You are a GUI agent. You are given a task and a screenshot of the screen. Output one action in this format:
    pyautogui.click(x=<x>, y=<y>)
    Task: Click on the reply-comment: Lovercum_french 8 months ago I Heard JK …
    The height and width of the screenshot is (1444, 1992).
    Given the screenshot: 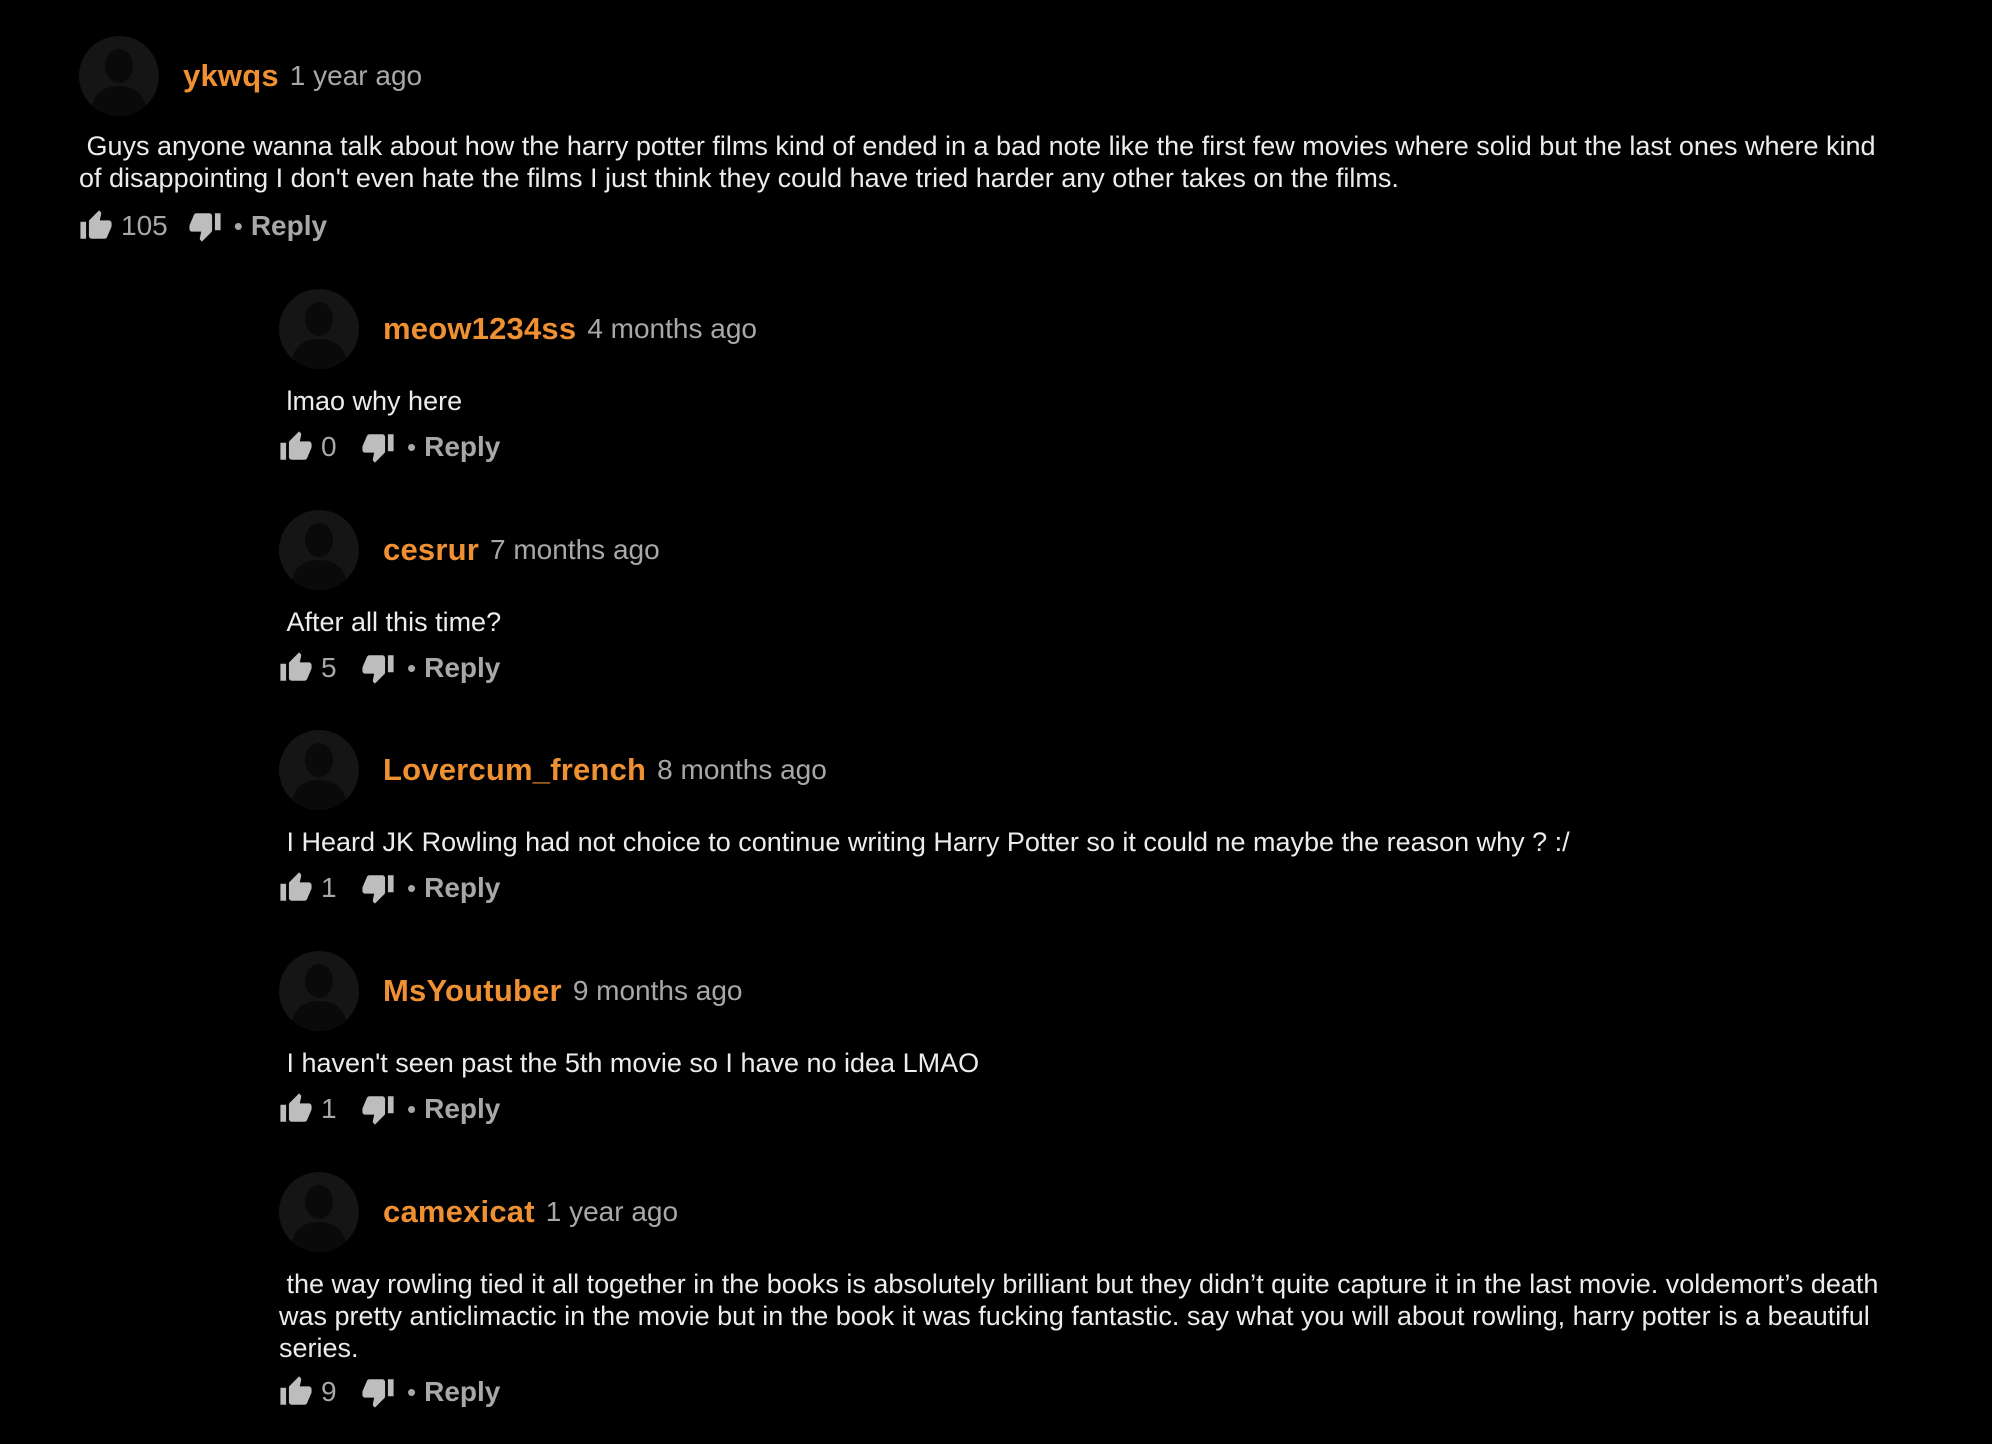 What is the action you would take?
    pyautogui.click(x=1109, y=820)
    